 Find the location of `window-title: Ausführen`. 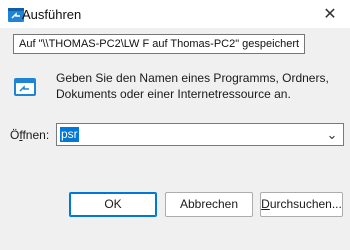

window-title: Ausführen is located at coordinates (52, 14).